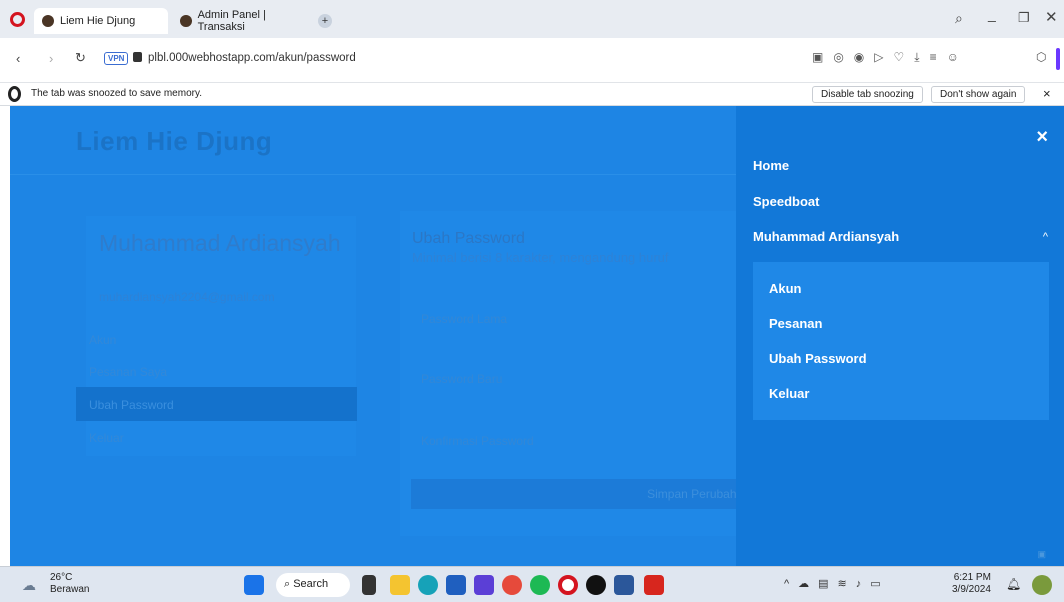 Image resolution: width=1064 pixels, height=602 pixels. What do you see at coordinates (1024, 18) in the screenshot?
I see `restore-icon: ❐` at bounding box center [1024, 18].